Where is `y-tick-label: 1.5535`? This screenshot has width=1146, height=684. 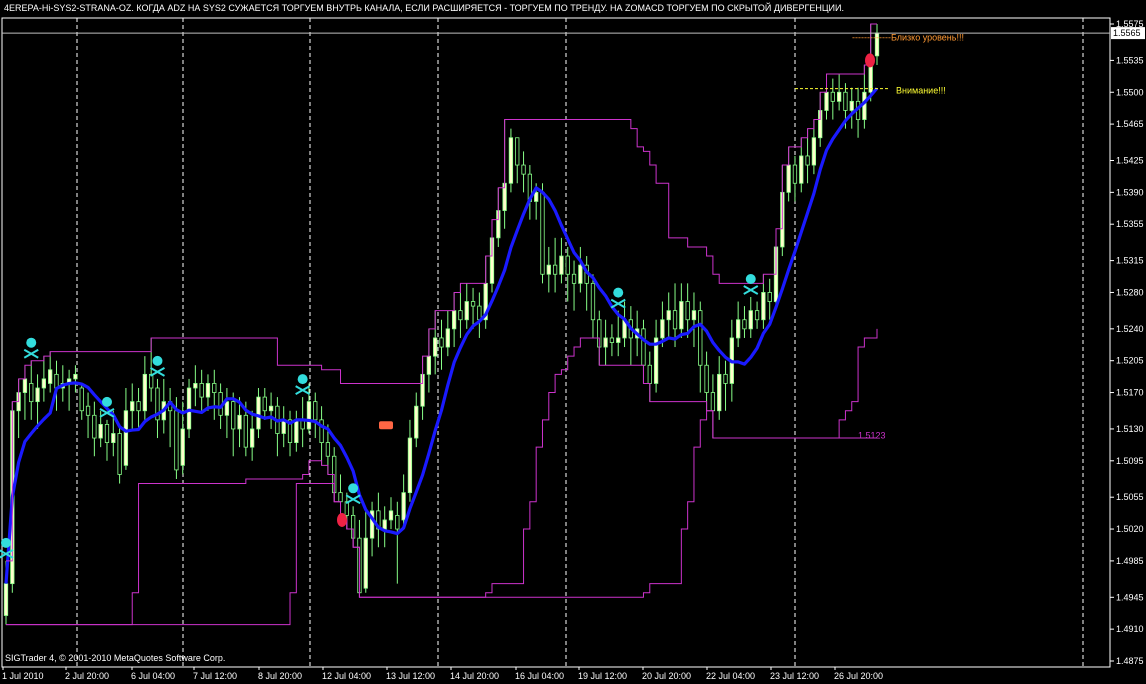 y-tick-label: 1.5535 is located at coordinates (1130, 60).